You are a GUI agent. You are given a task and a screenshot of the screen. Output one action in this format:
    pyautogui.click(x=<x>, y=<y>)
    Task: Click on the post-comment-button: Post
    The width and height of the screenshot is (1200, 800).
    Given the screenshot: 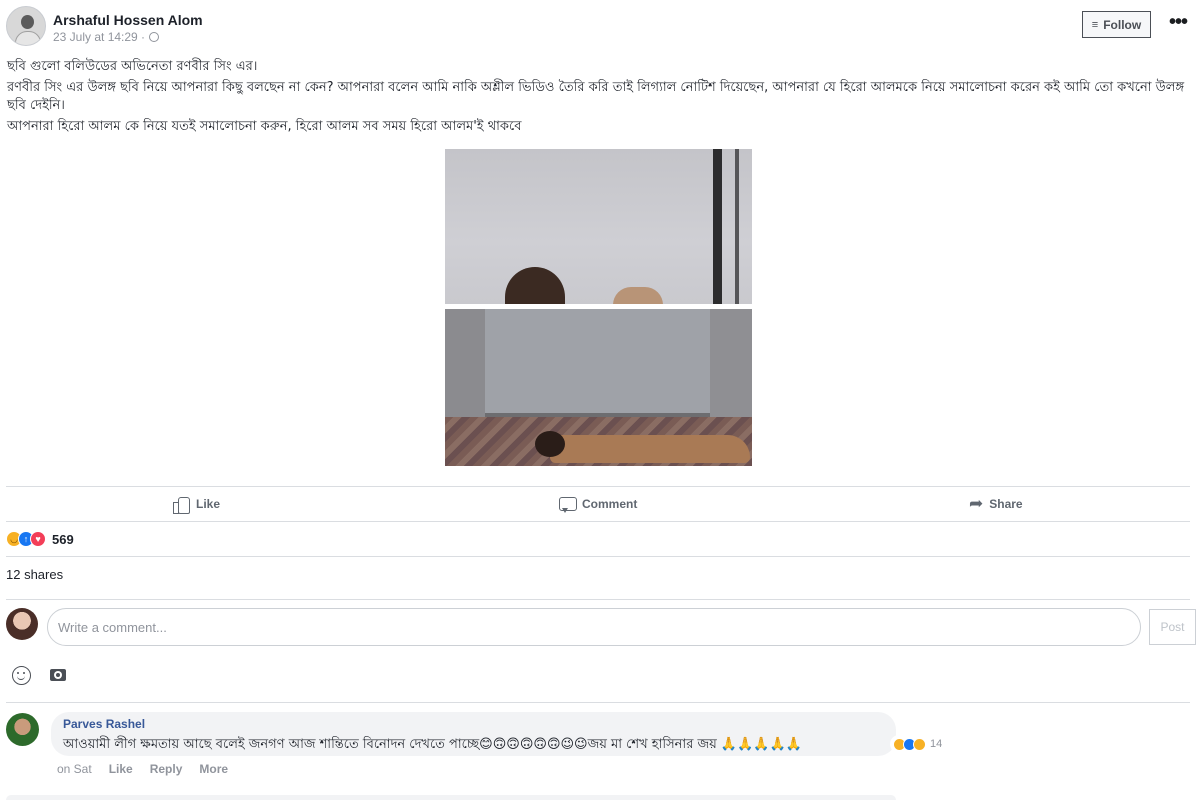 What is the action you would take?
    pyautogui.click(x=1172, y=627)
    